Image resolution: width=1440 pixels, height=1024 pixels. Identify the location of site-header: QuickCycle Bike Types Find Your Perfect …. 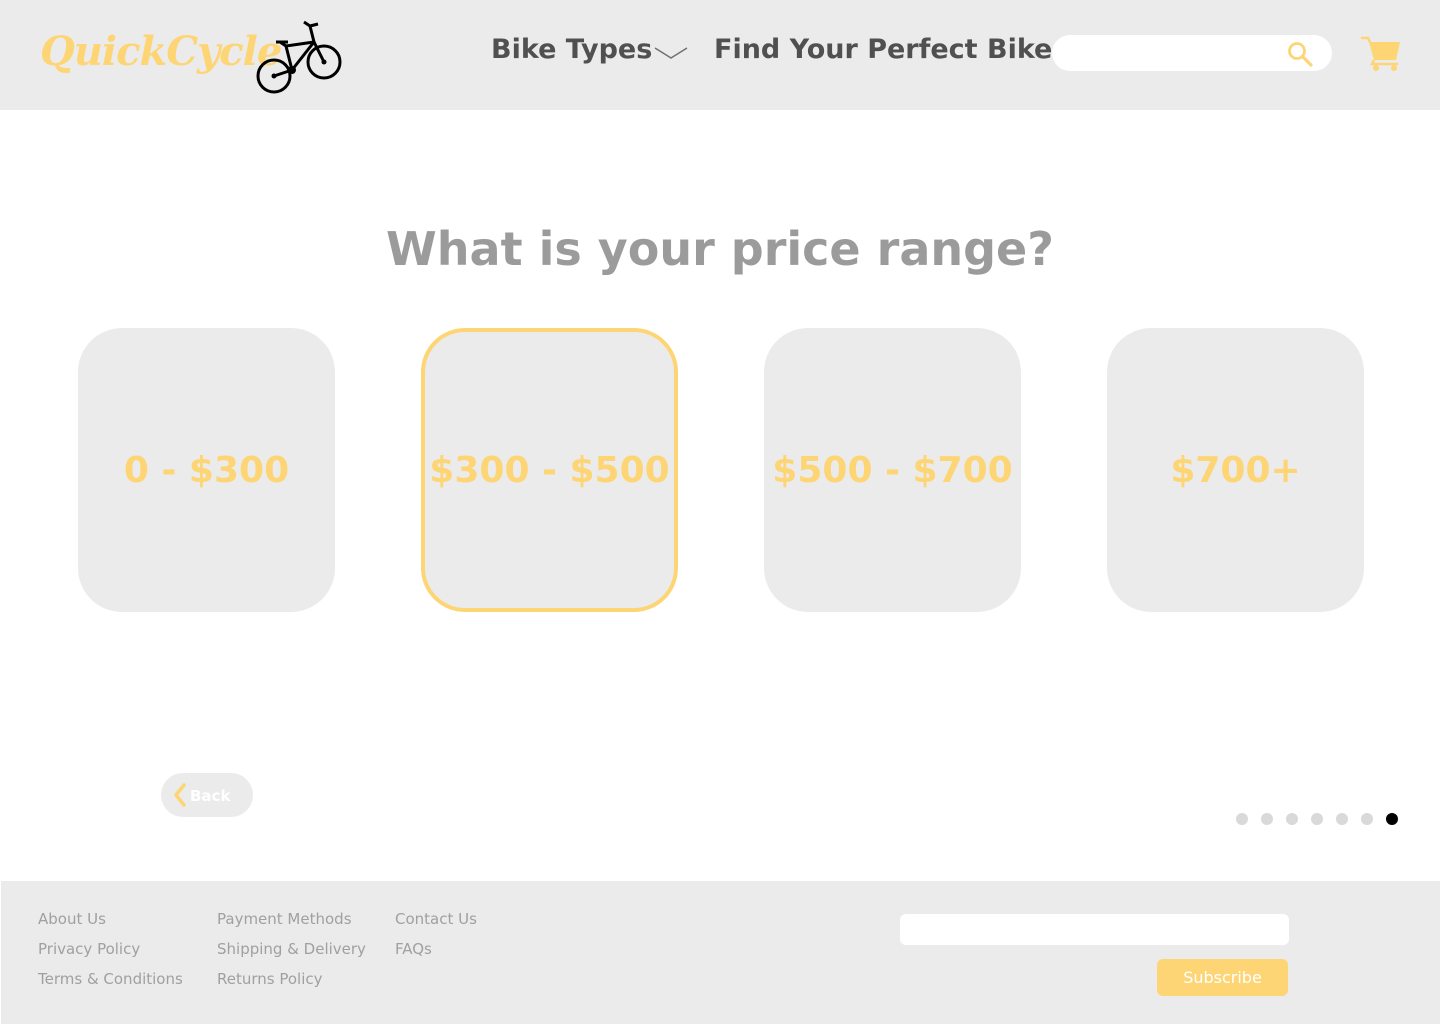
(720, 55).